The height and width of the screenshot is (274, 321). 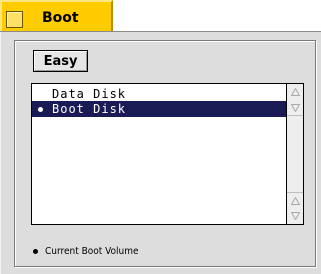 What do you see at coordinates (40, 109) in the screenshot?
I see `current-boot-bullet-icon` at bounding box center [40, 109].